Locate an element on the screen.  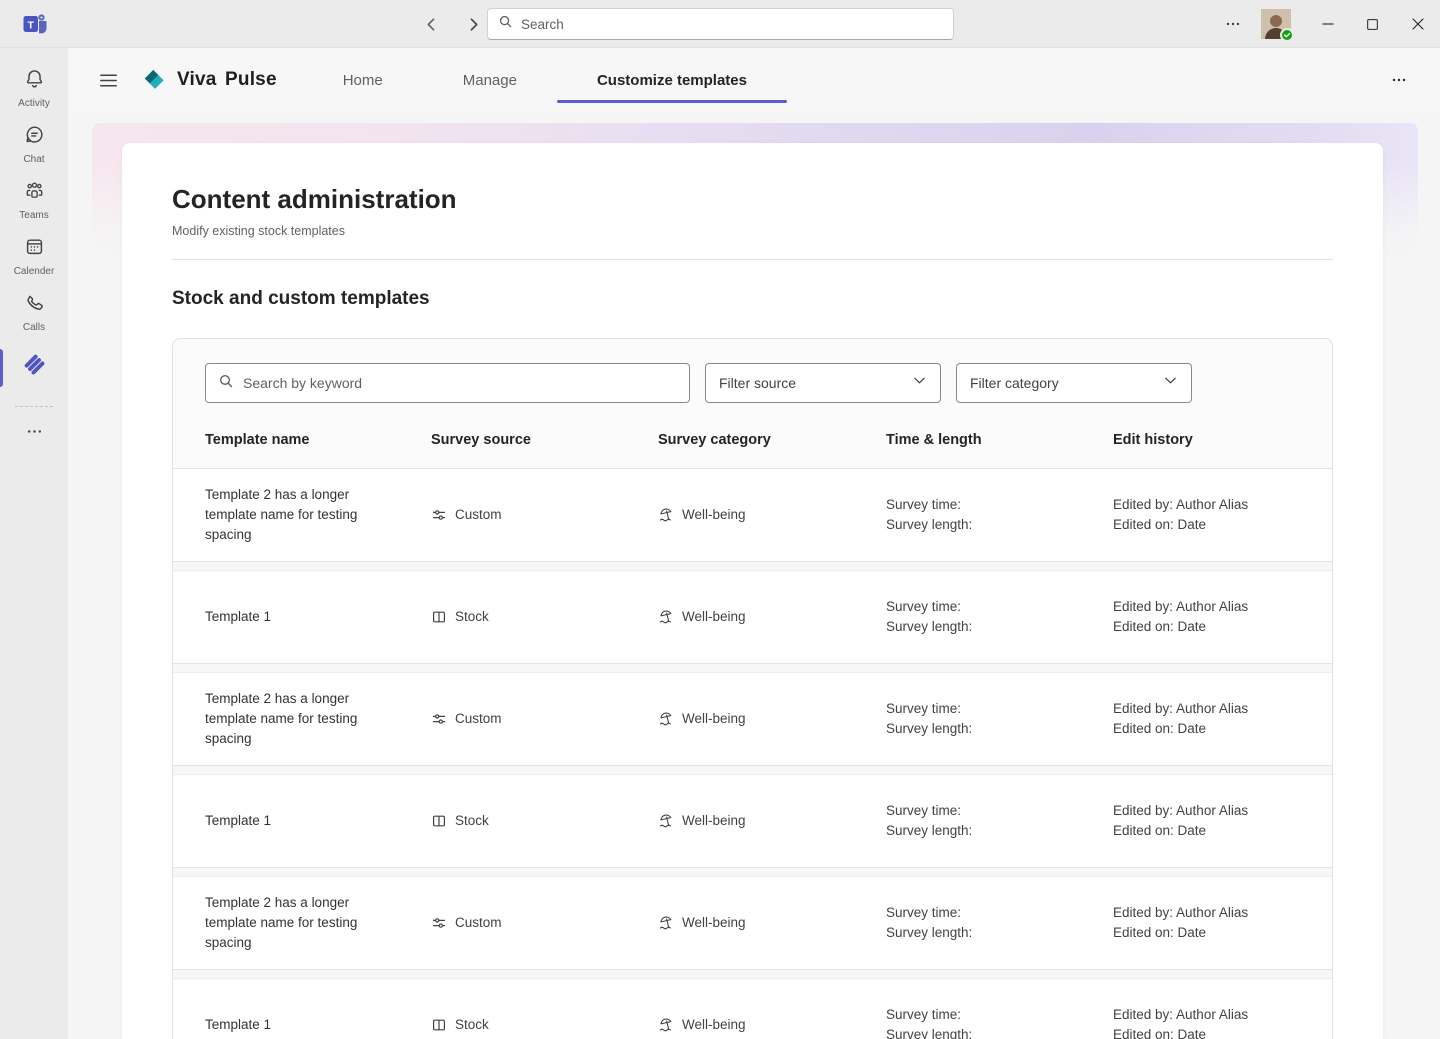
column-header-survey-category: Survey category is located at coordinates (714, 440).